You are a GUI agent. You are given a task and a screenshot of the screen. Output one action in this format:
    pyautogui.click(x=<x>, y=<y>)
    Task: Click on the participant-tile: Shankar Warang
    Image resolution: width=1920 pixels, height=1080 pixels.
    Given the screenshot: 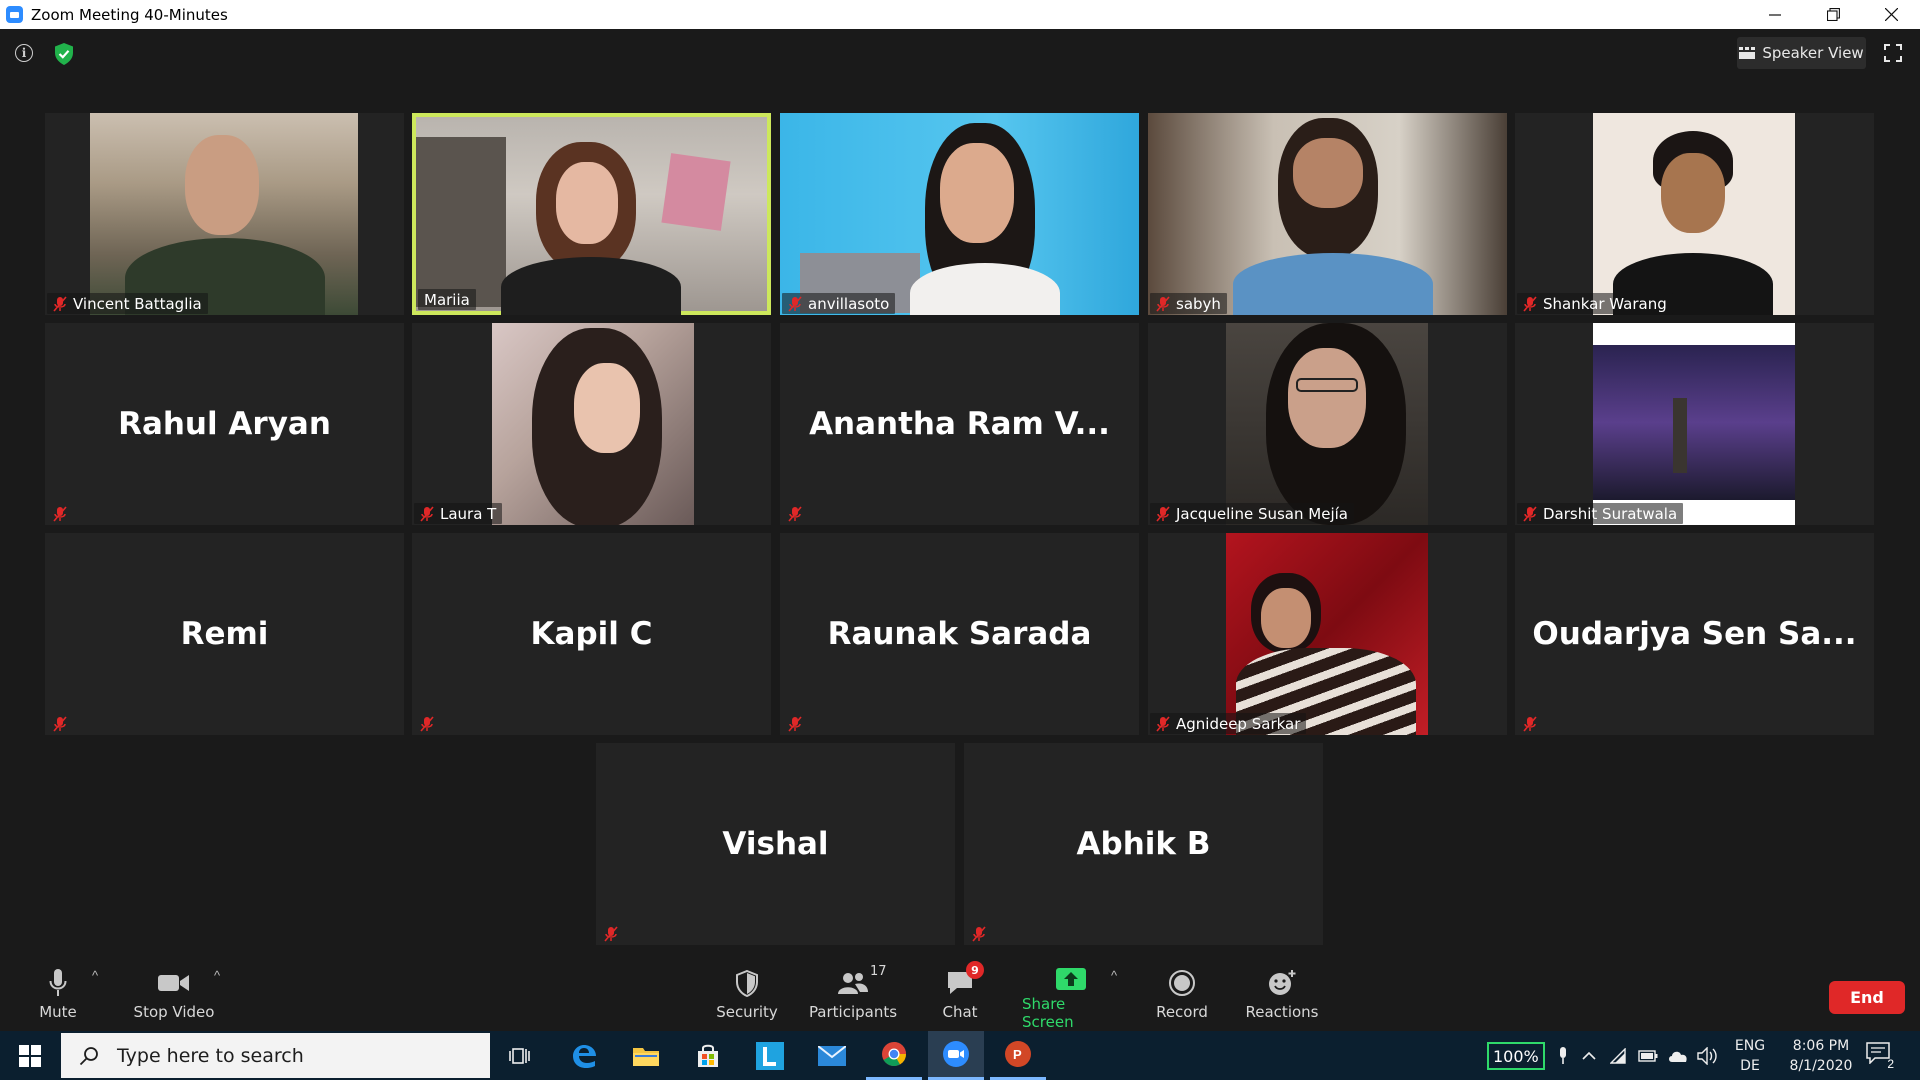 What is the action you would take?
    pyautogui.click(x=1694, y=214)
    